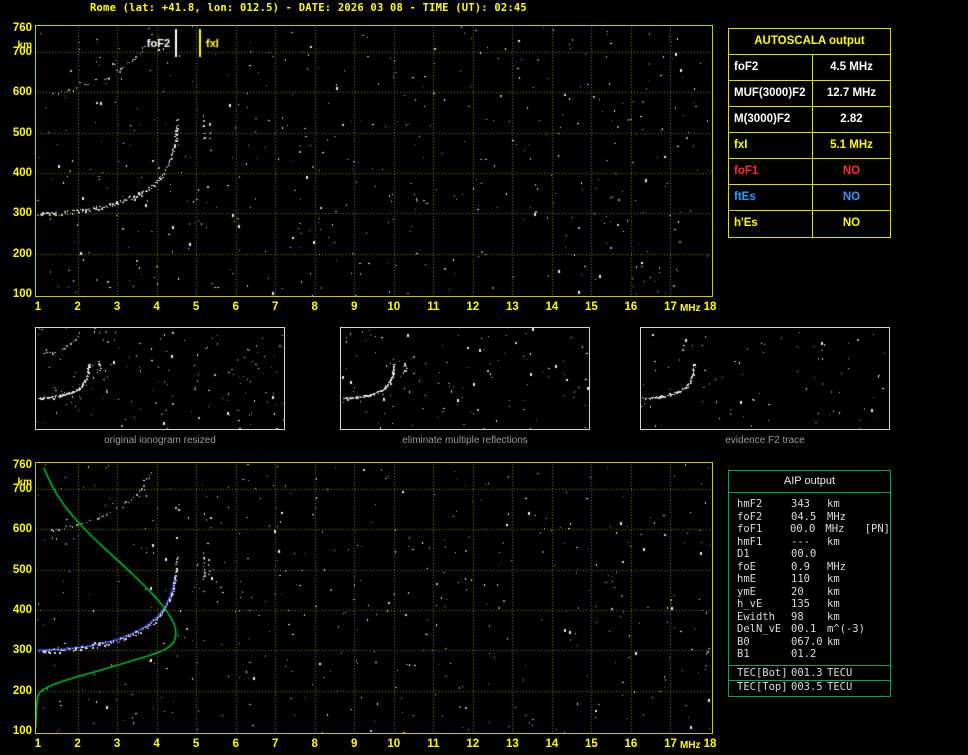 This screenshot has width=968, height=755. What do you see at coordinates (809, 629) in the screenshot?
I see `table-row: DelN_vE 00.1 m^(-3)` at bounding box center [809, 629].